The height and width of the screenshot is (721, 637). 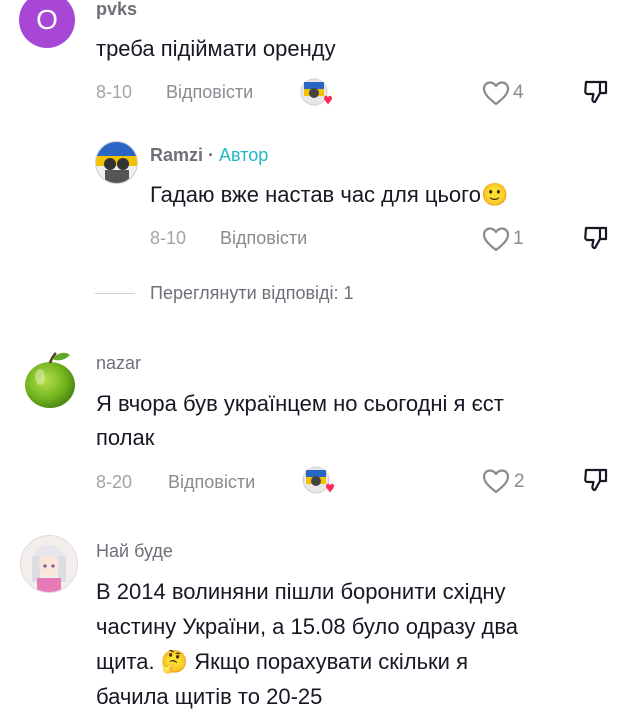 I want to click on comment-text-line-2: полак, so click(x=125, y=437).